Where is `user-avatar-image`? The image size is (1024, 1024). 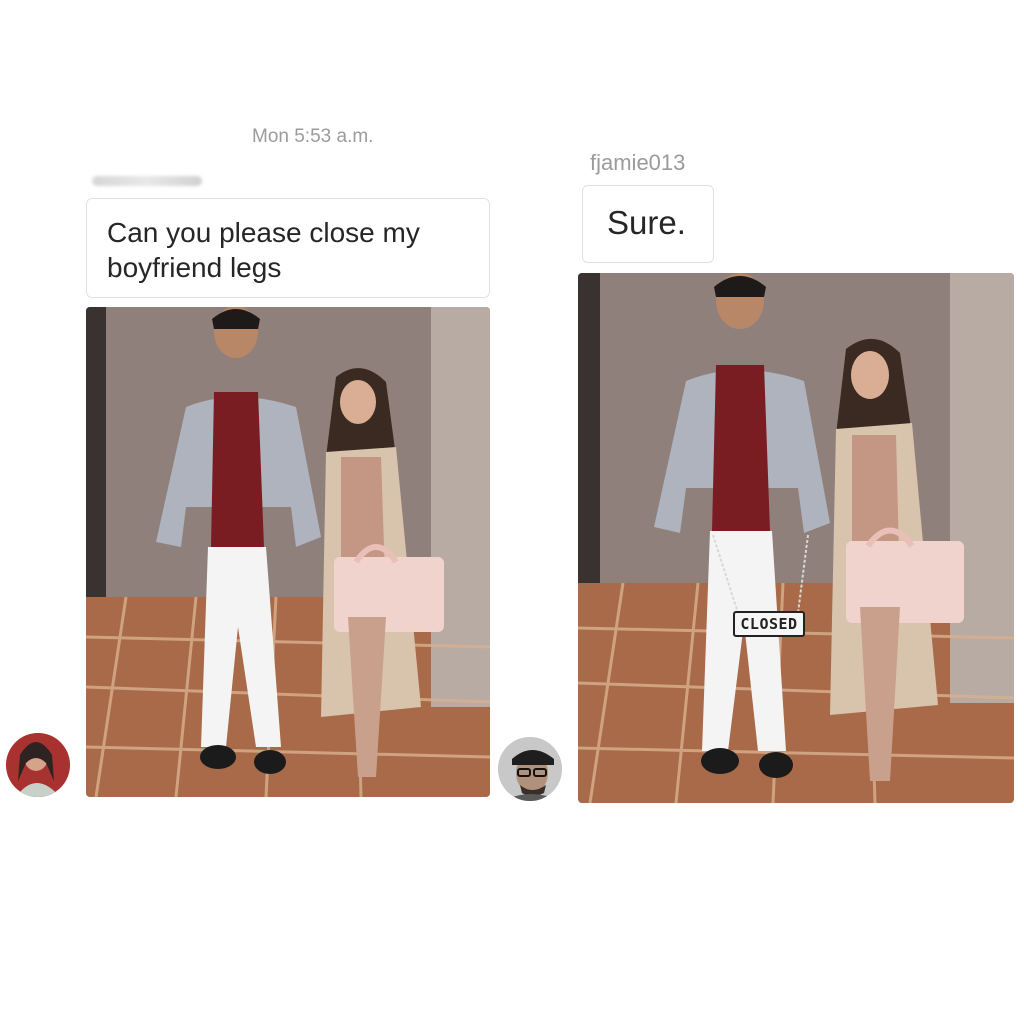
user-avatar-image is located at coordinates (38, 765).